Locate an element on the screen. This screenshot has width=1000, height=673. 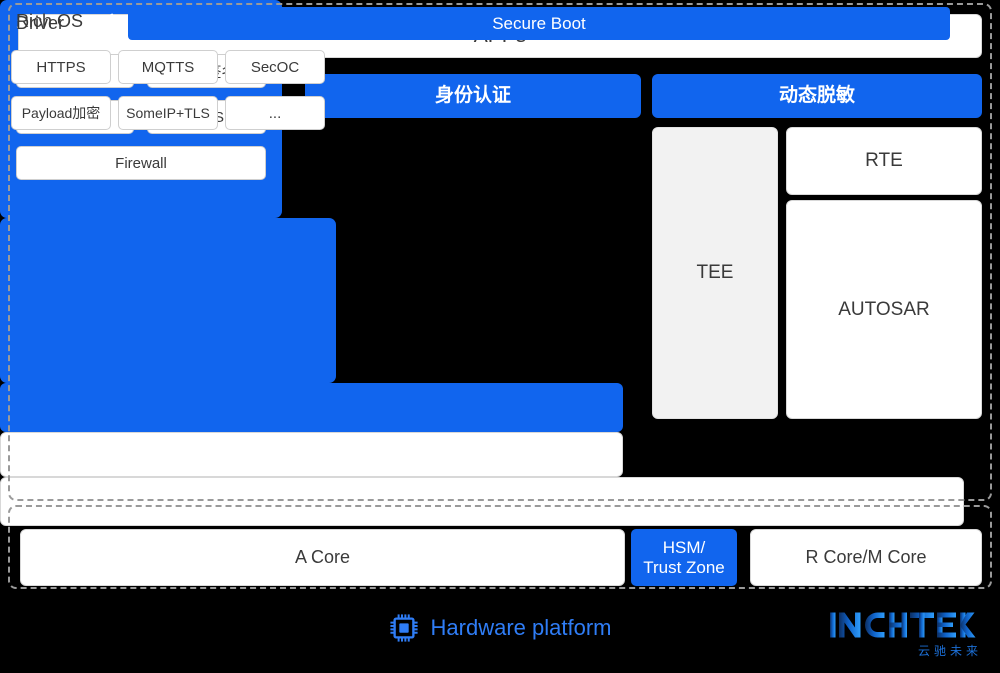
chip-icon is located at coordinates (403, 628).